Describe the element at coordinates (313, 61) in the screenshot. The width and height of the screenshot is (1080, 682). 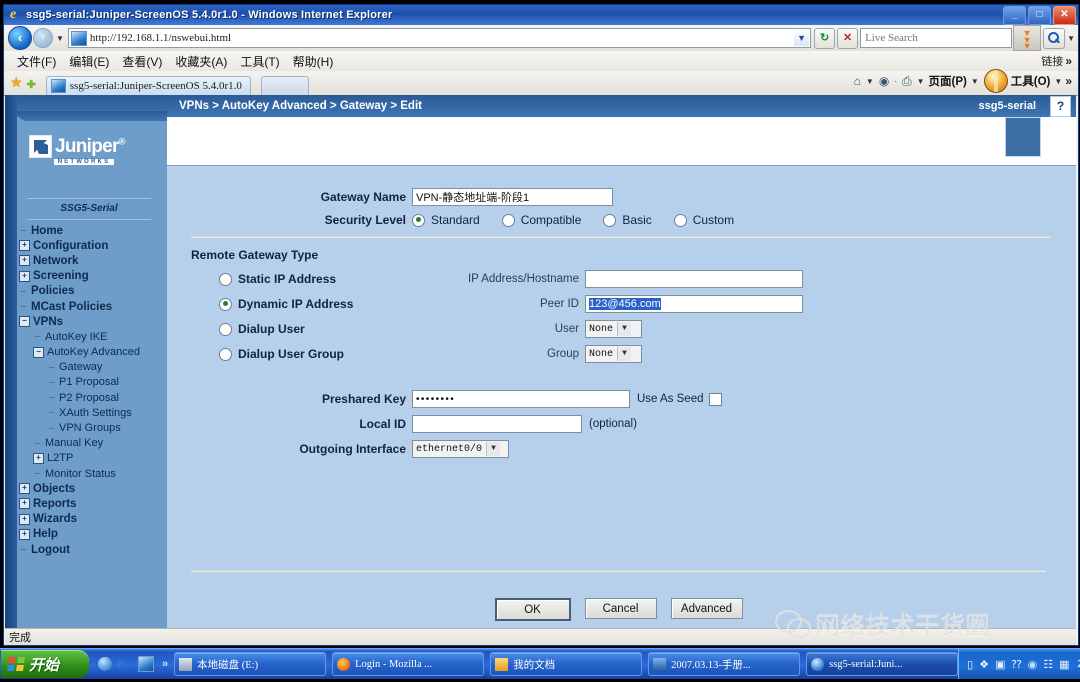
I see `menu-help: 帮助(H)` at that location.